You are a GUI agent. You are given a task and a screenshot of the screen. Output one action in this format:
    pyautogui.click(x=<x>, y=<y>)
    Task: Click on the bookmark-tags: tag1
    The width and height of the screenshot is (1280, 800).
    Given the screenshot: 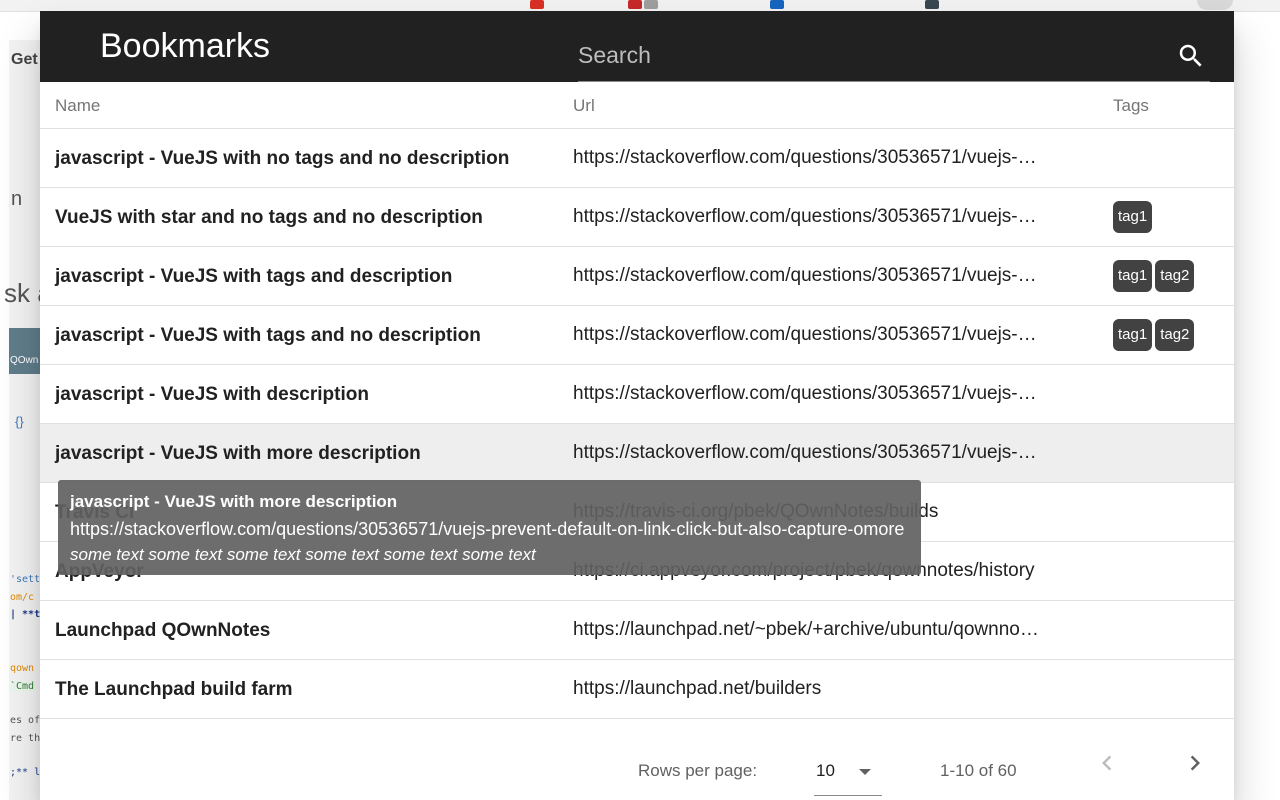 What is the action you would take?
    pyautogui.click(x=1133, y=217)
    